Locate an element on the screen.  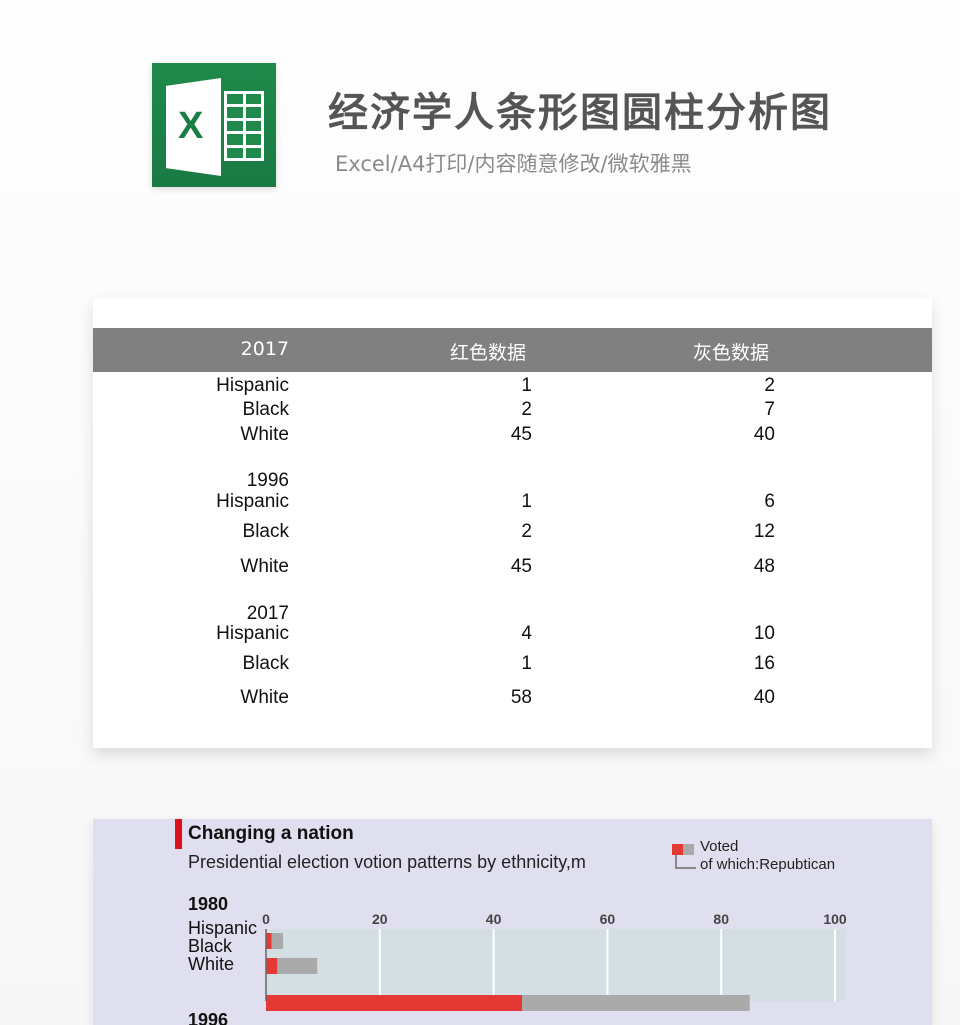
stacked-bar-chart: 0 20 40 60 80 100 is located at coordinates (554, 961).